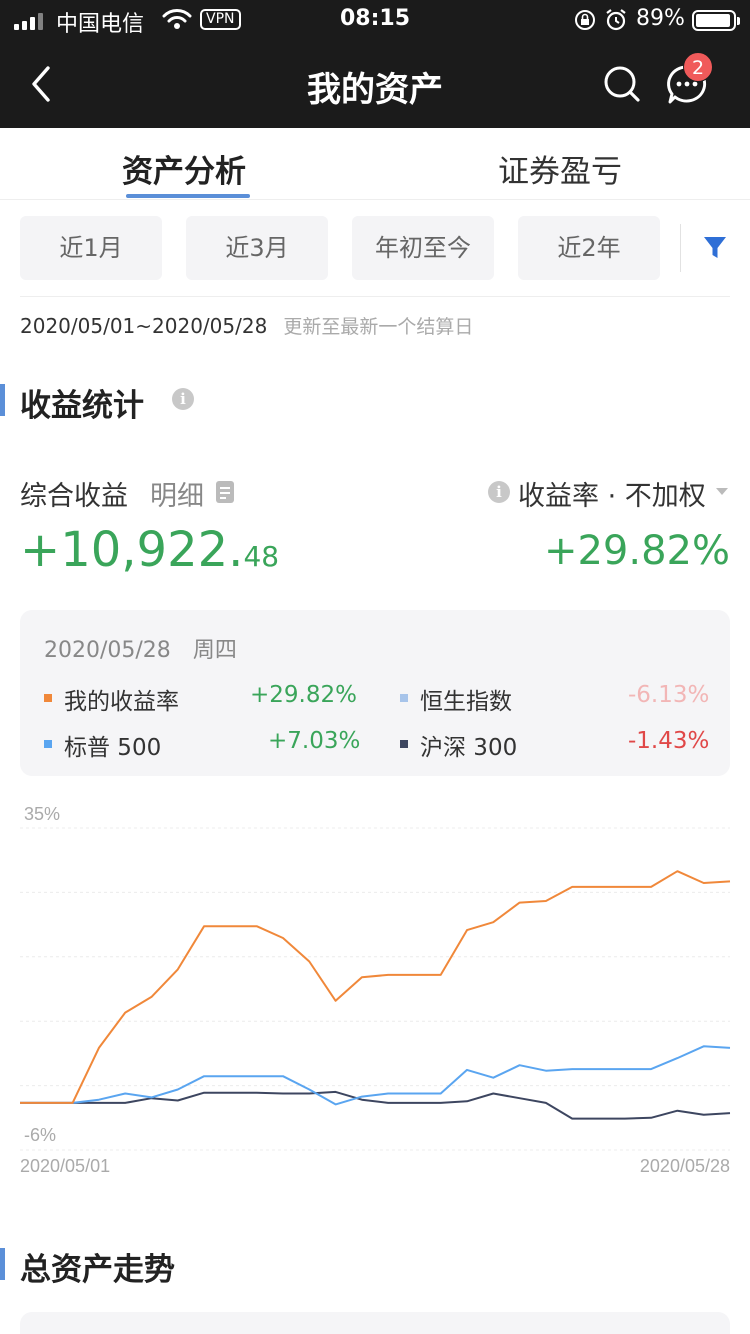 The height and width of the screenshot is (1334, 750). I want to click on tab-asset-analysis: 资产分析, so click(184, 168).